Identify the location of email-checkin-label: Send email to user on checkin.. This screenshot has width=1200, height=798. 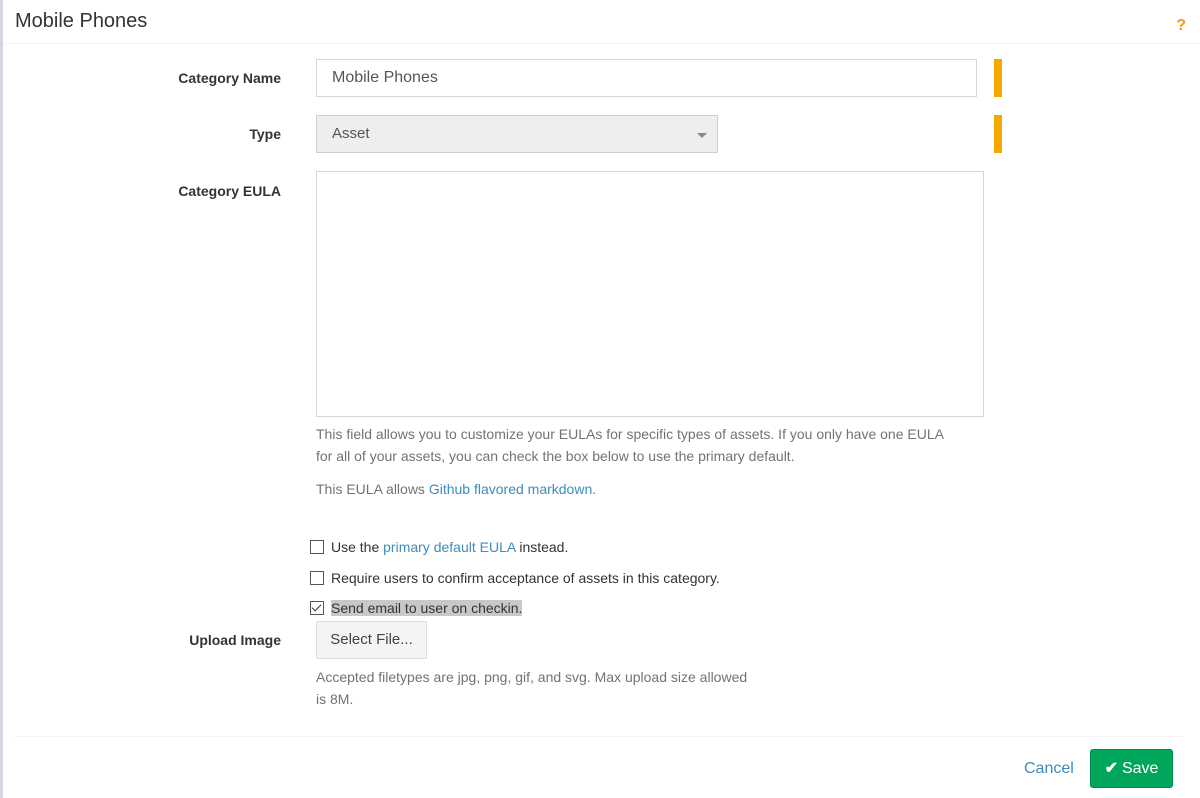
(427, 608).